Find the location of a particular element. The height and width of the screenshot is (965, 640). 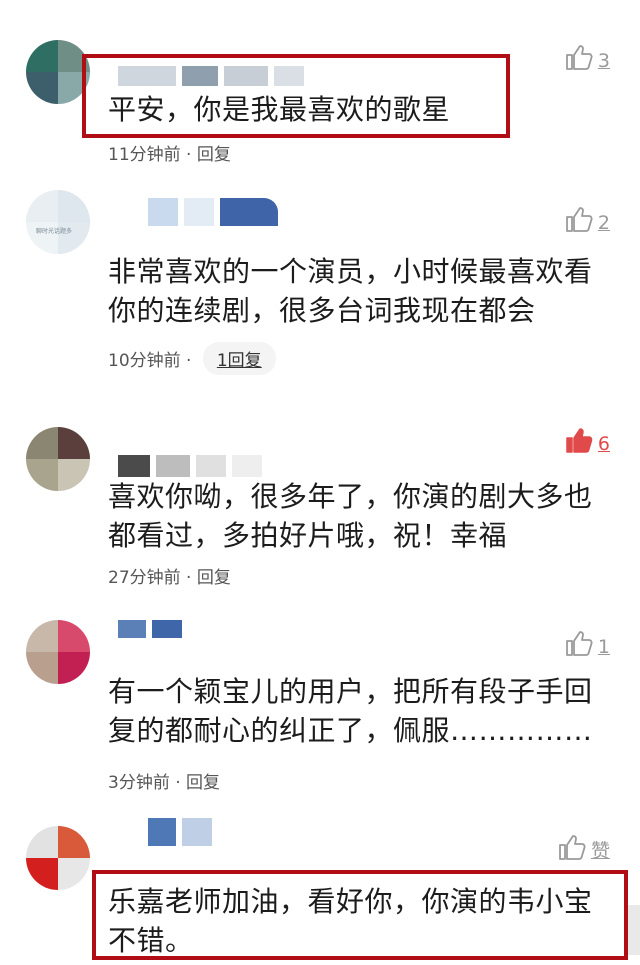

like-button: 赞 is located at coordinates (583, 847).